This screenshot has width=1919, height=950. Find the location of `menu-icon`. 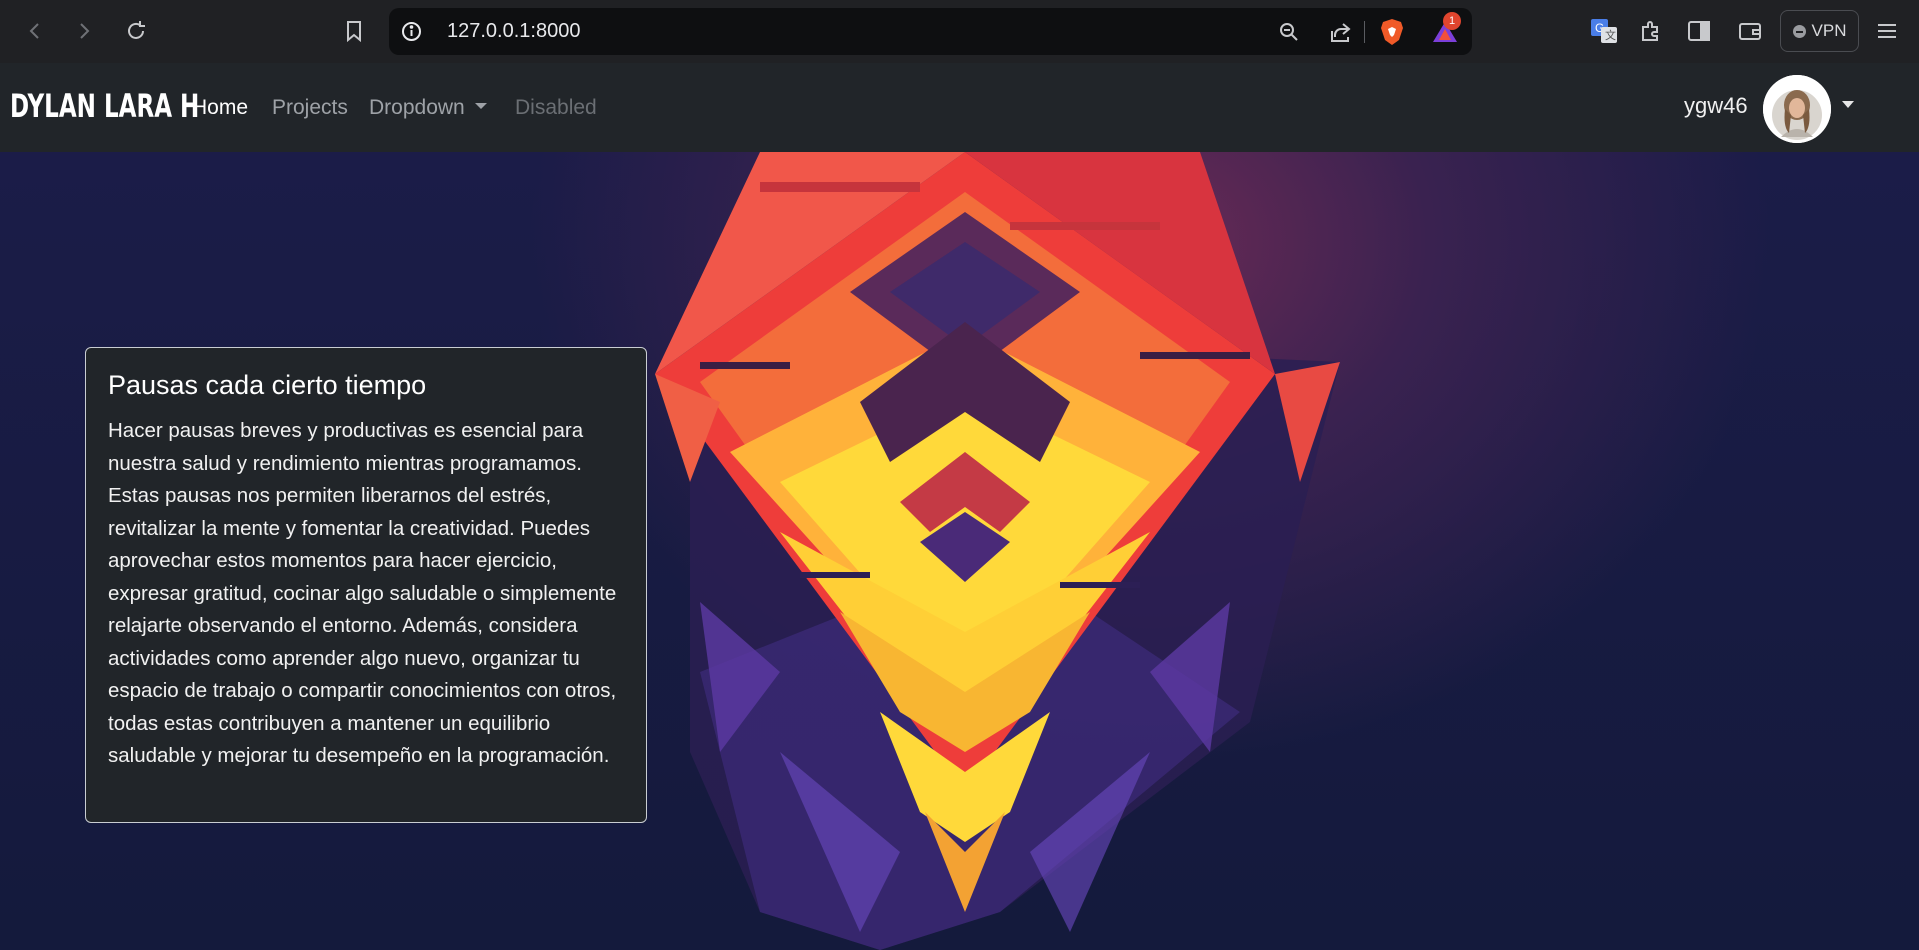

menu-icon is located at coordinates (1887, 31).